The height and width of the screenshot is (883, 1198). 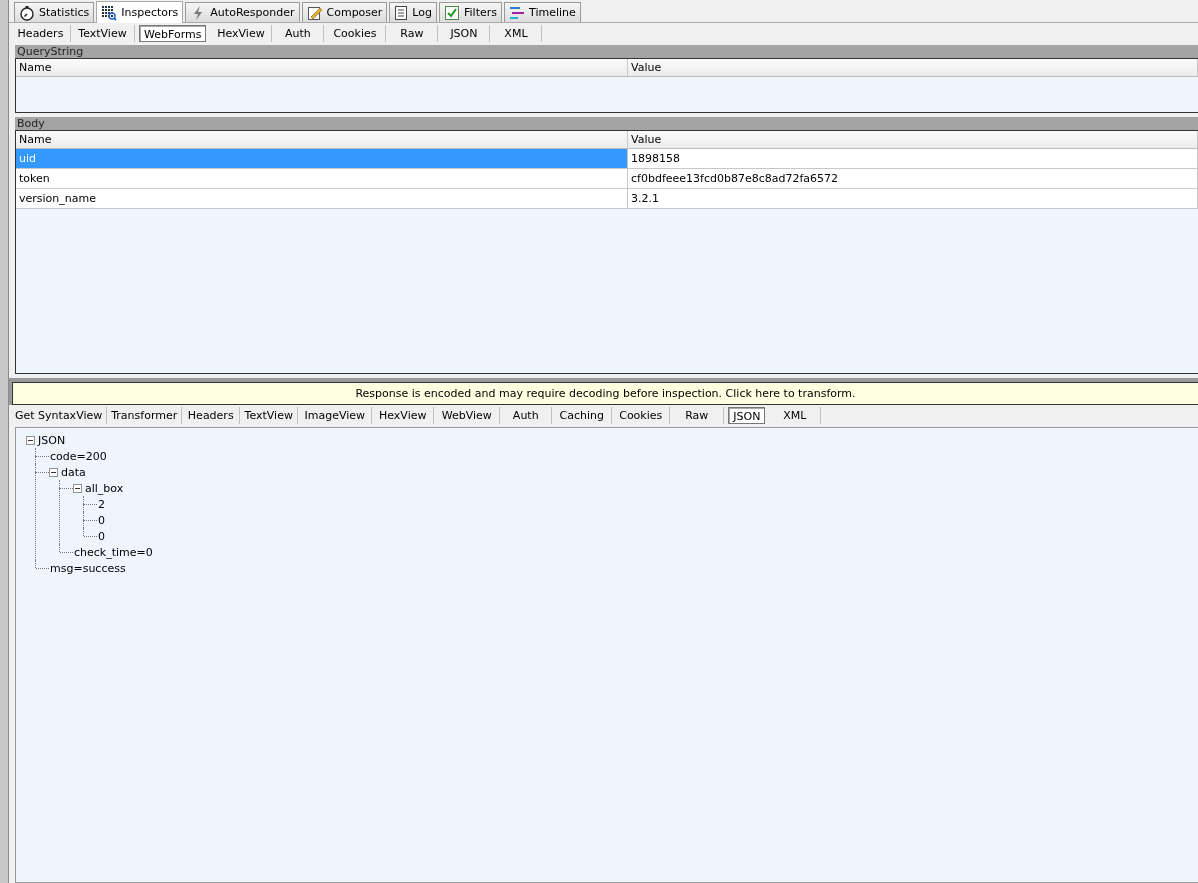 I want to click on table-cell: version_name, so click(x=322, y=198).